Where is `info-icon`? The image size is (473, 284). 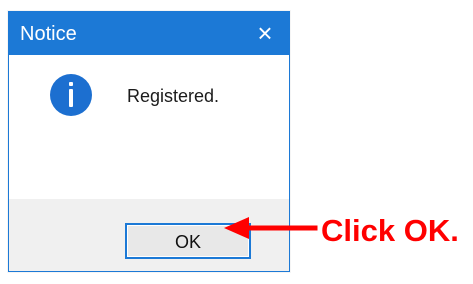 info-icon is located at coordinates (71, 95).